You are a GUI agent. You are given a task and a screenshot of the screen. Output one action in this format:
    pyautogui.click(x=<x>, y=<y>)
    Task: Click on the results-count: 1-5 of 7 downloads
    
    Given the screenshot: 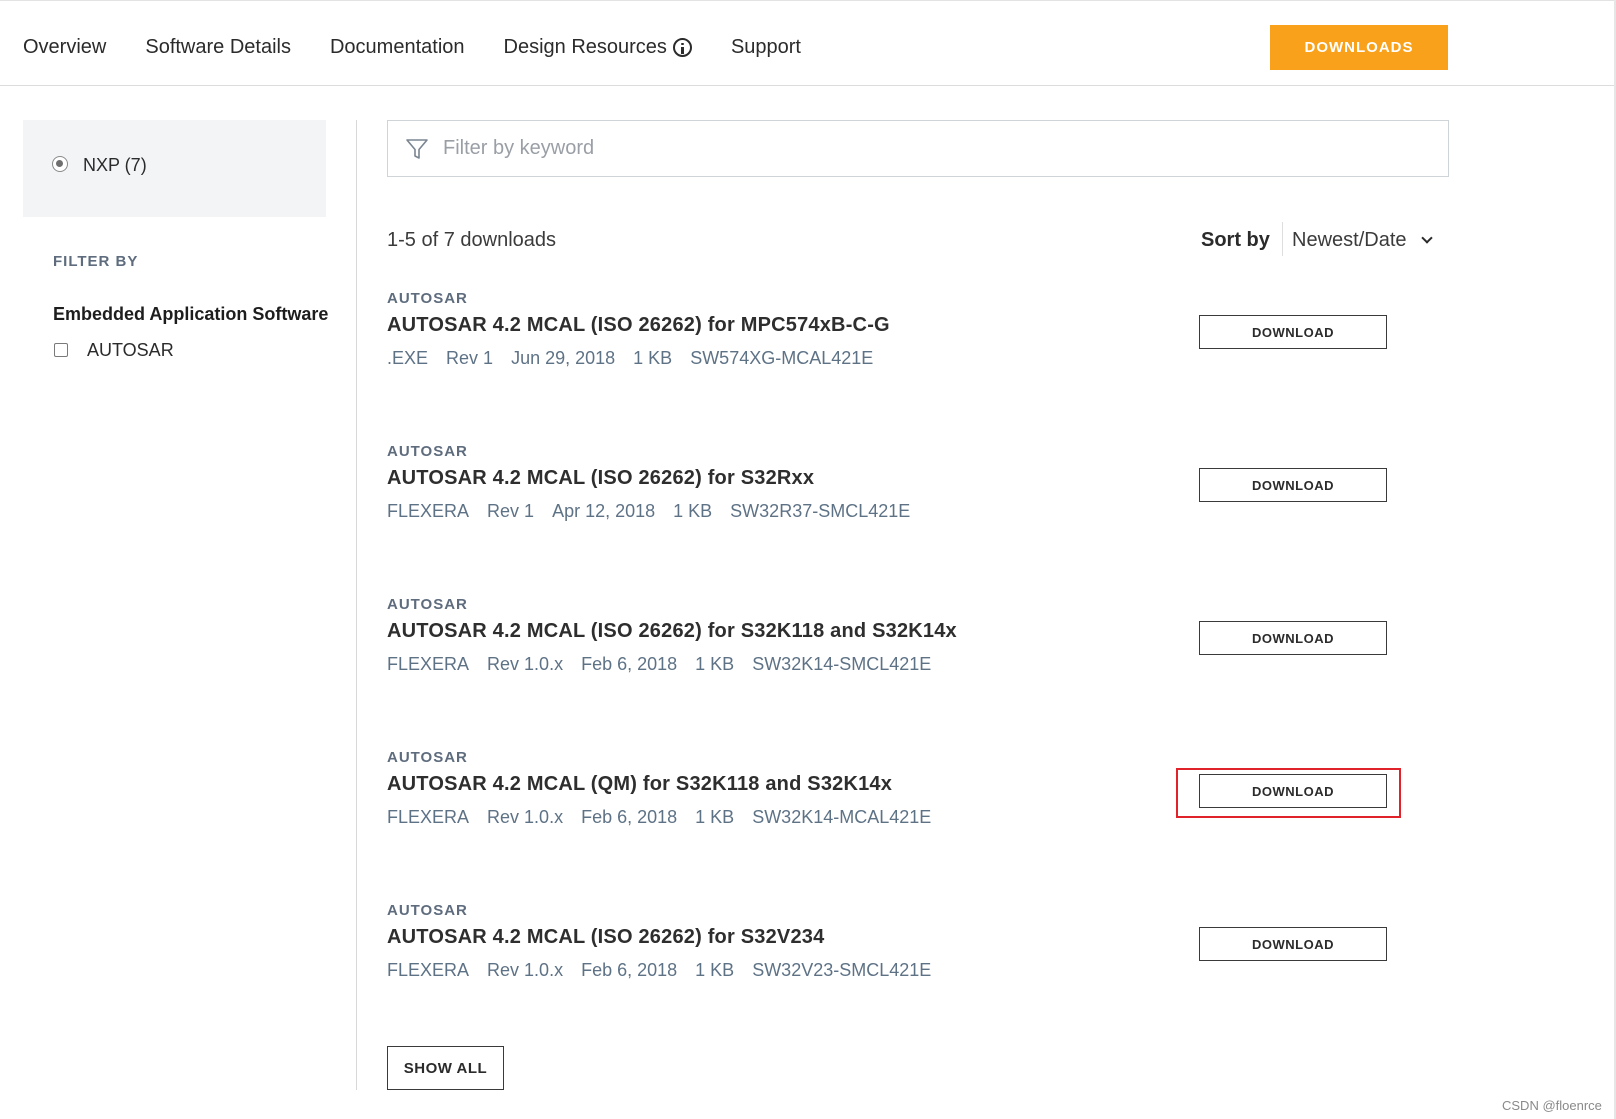 What is the action you would take?
    pyautogui.click(x=472, y=240)
    